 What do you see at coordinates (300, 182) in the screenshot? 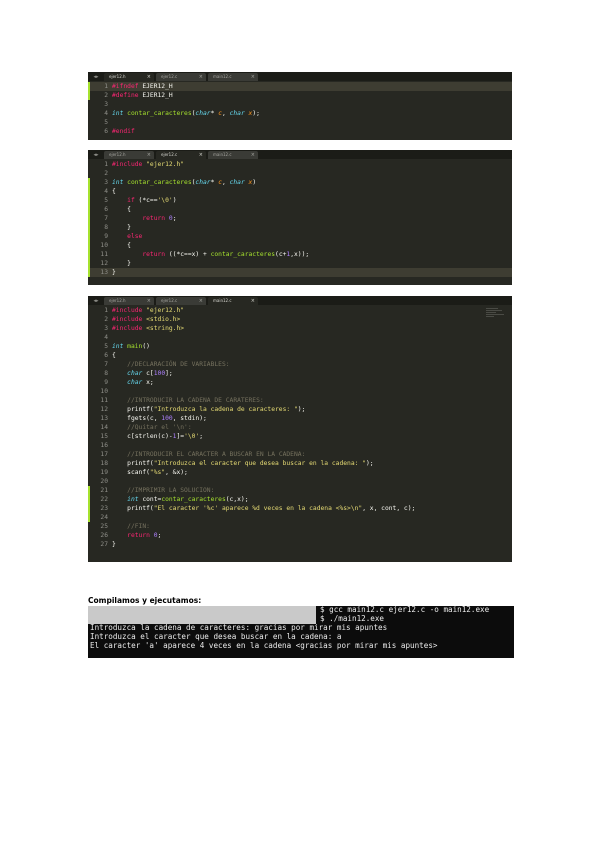
I see `code-line: 3 int contar_caracteres(char* c, char x)` at bounding box center [300, 182].